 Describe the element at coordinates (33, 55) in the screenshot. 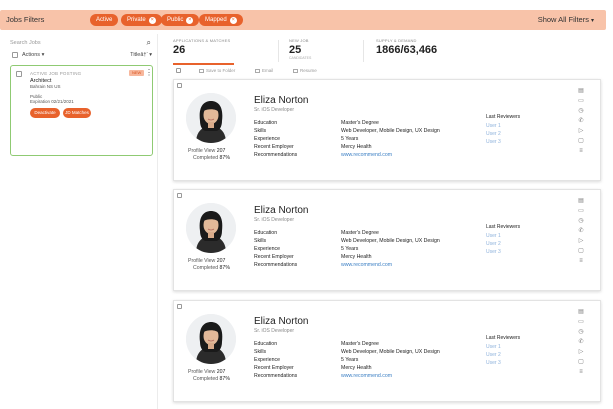

I see `actions-dropdown: Actions ▾` at that location.